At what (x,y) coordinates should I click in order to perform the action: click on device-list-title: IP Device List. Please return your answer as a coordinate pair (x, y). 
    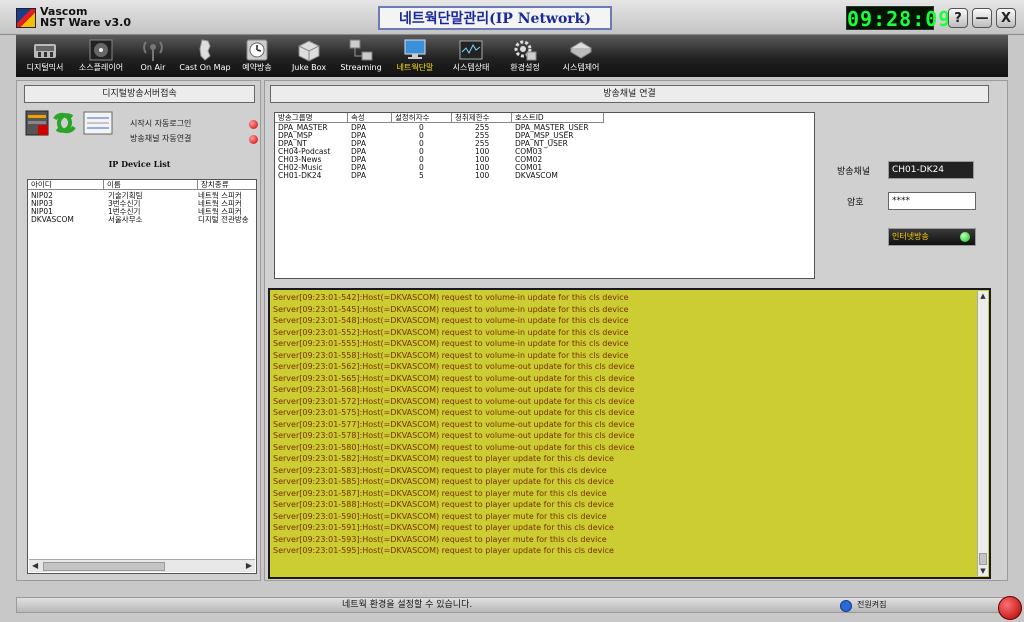
    Looking at the image, I should click on (139, 164).